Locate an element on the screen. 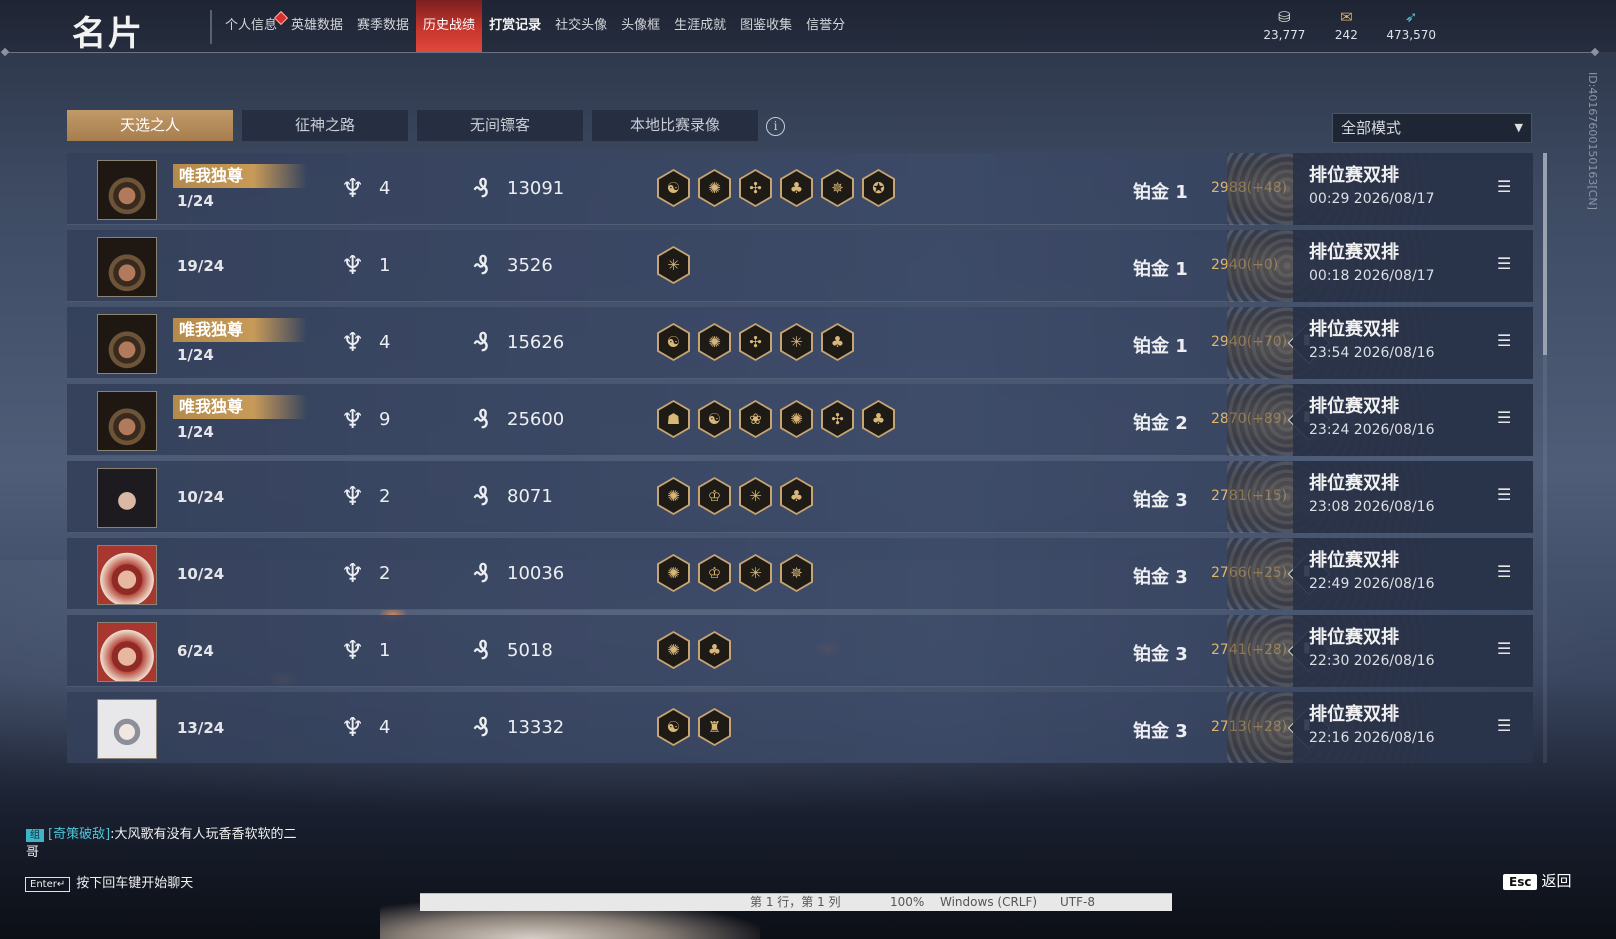 The image size is (1616, 939). mode-filter-value: 全部模式 is located at coordinates (1371, 128).